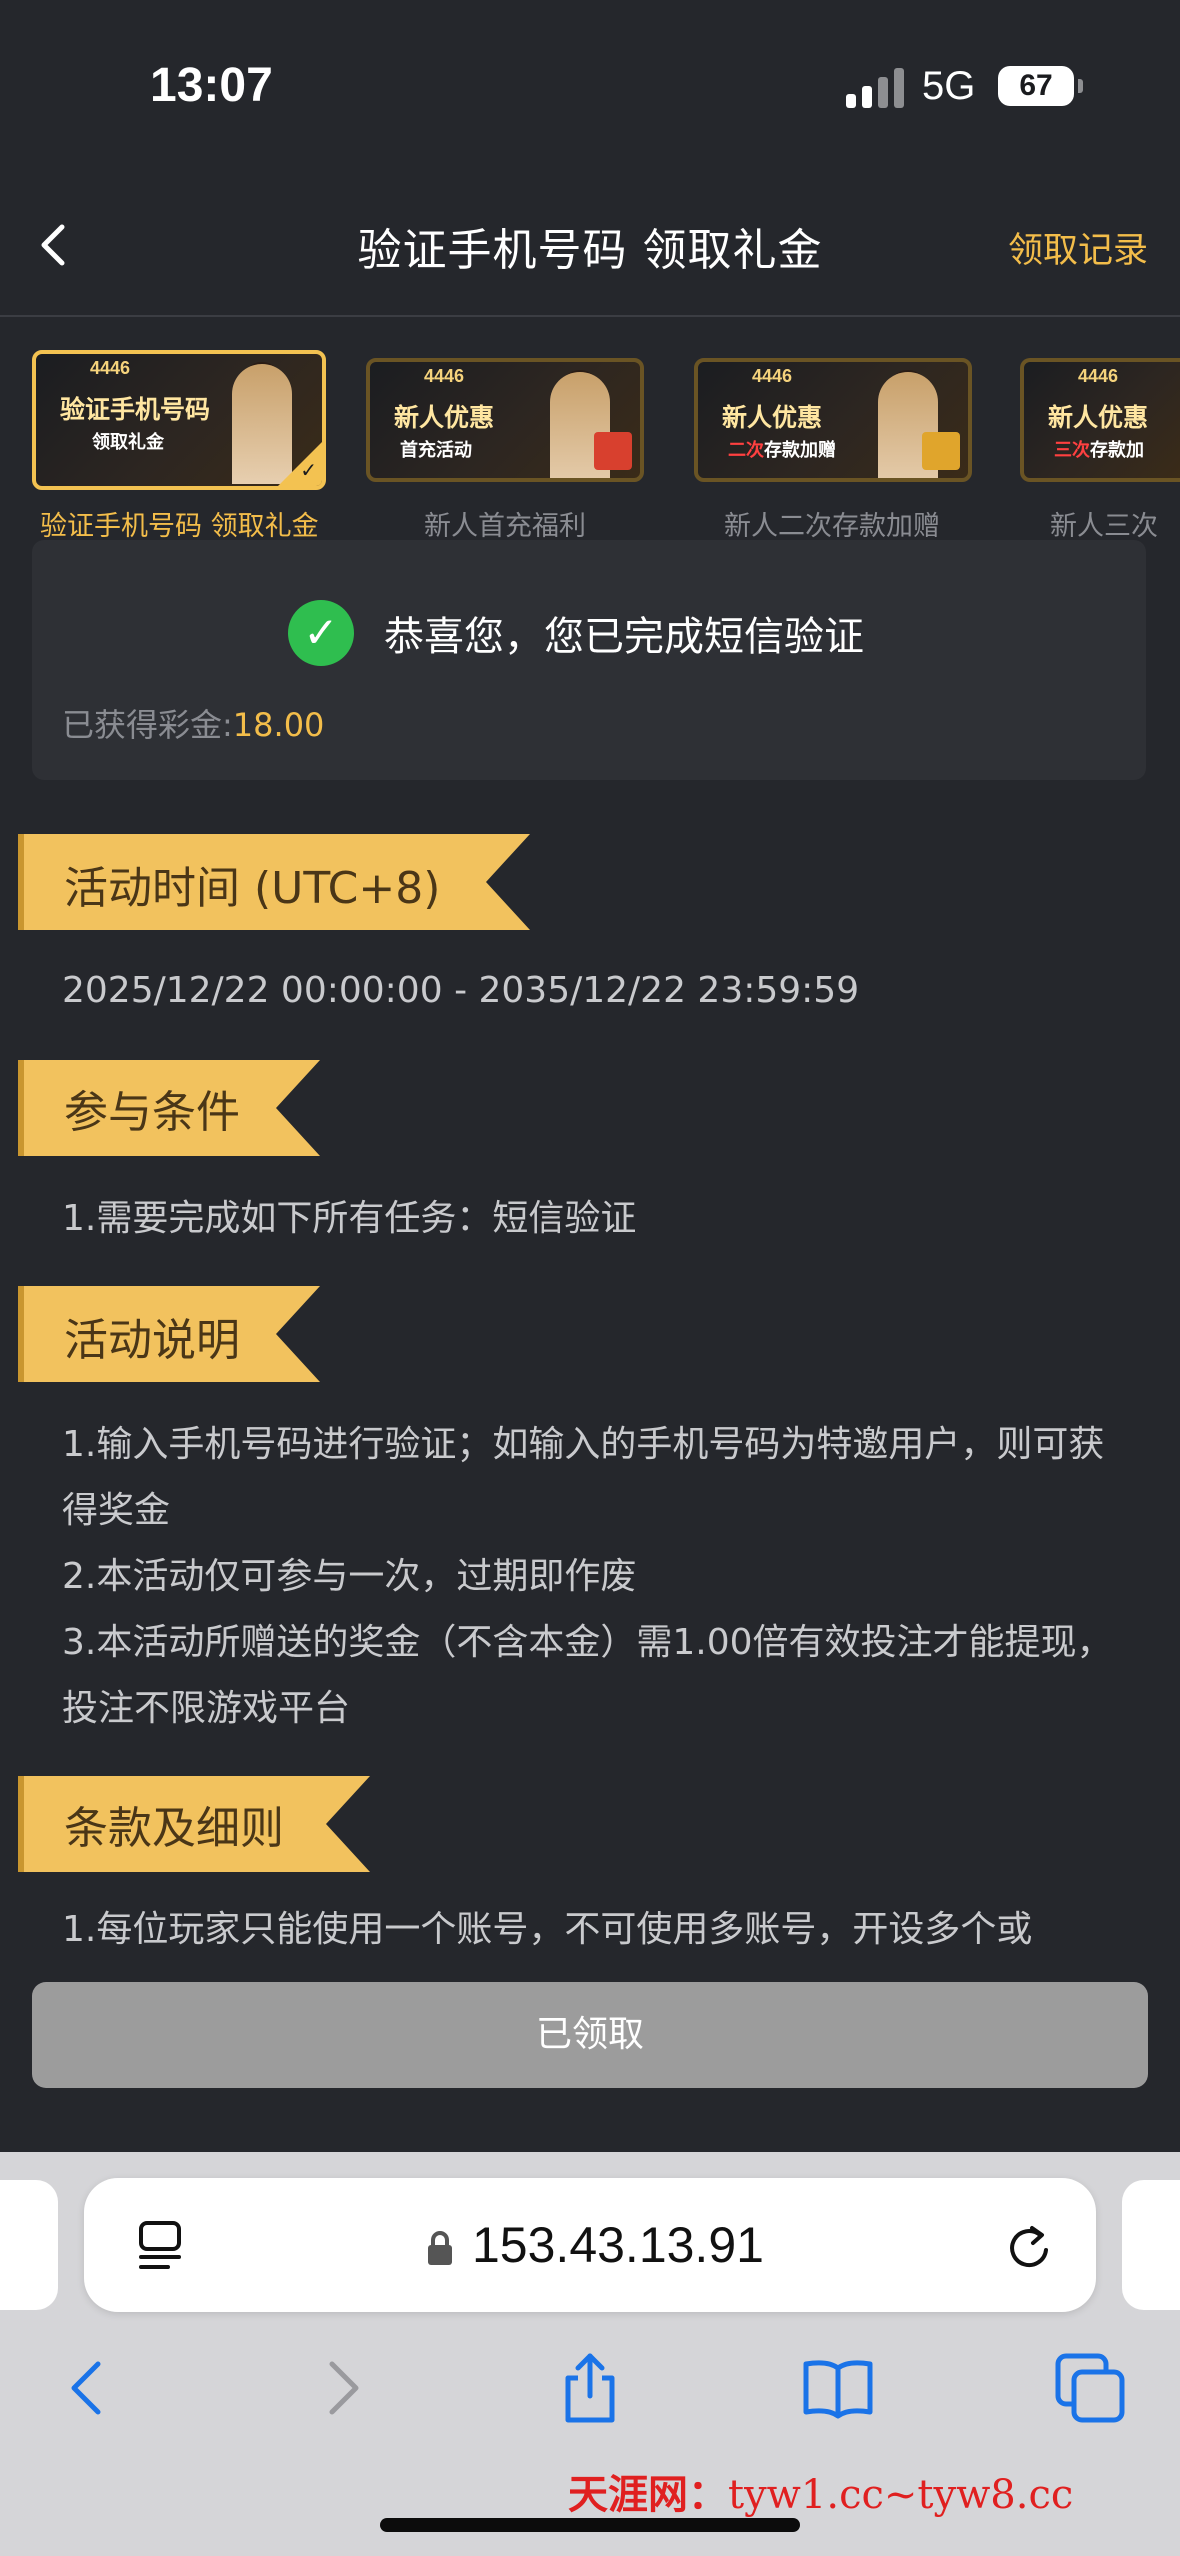 This screenshot has height=2556, width=1180. What do you see at coordinates (1036, 86) in the screenshot?
I see `battery-icon: 67` at bounding box center [1036, 86].